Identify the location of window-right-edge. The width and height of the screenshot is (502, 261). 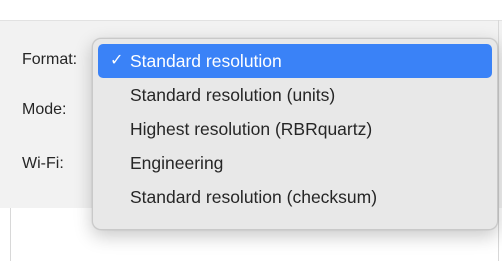
(498, 140).